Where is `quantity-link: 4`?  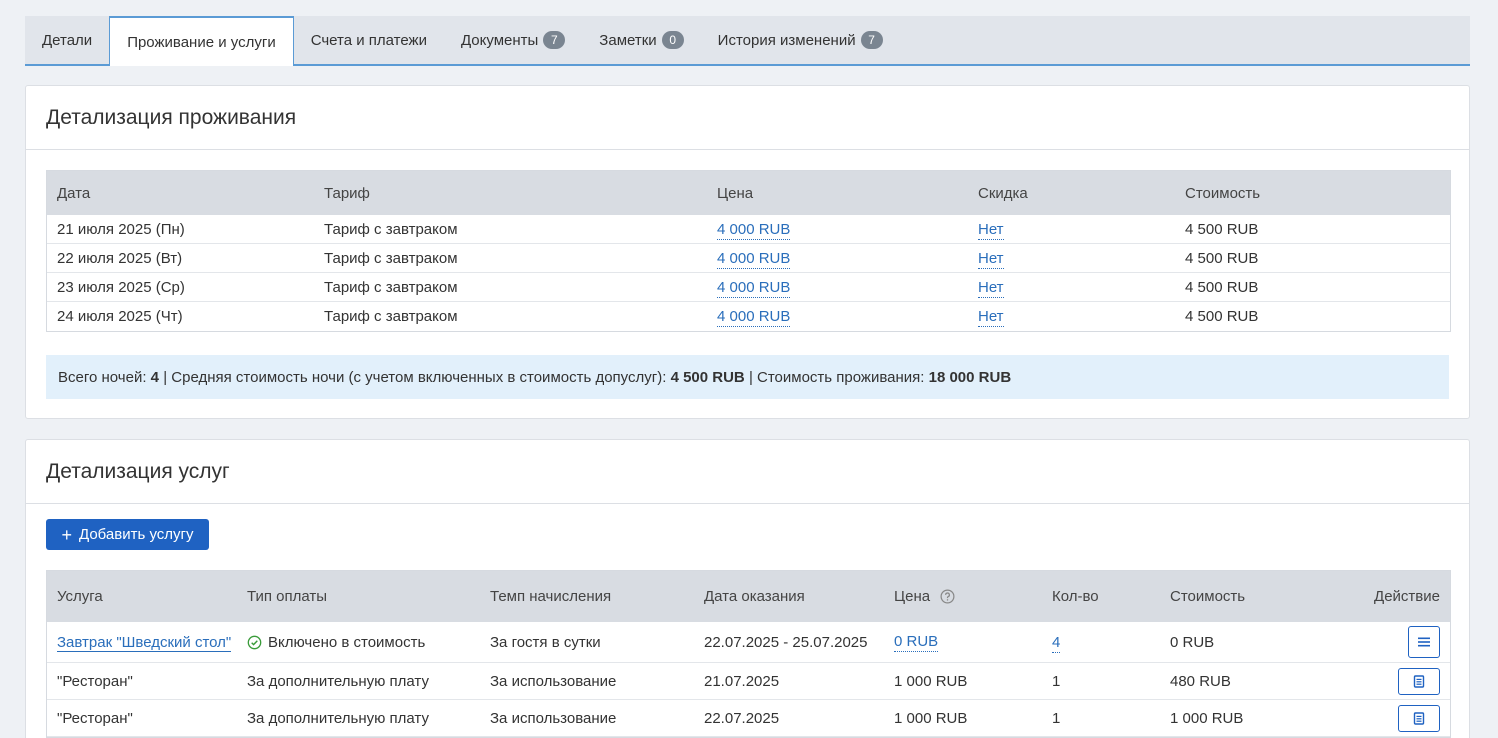 quantity-link: 4 is located at coordinates (1056, 643).